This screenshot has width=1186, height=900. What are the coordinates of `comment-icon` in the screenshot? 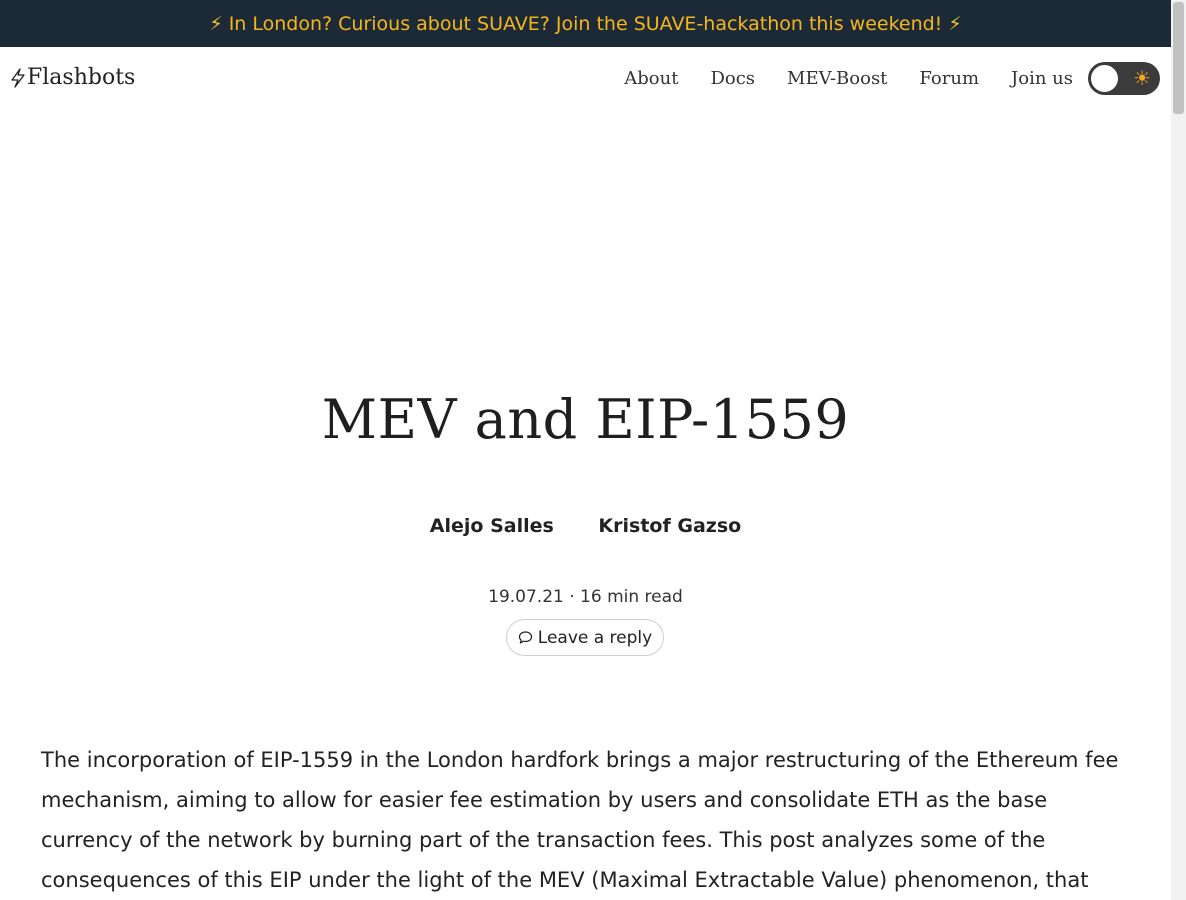 It's located at (525, 637).